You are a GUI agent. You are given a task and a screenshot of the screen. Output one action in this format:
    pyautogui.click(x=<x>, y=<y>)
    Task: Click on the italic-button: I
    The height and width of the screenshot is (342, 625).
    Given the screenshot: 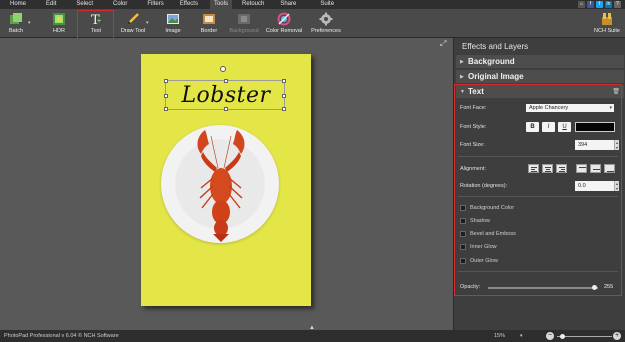 What is the action you would take?
    pyautogui.click(x=548, y=127)
    